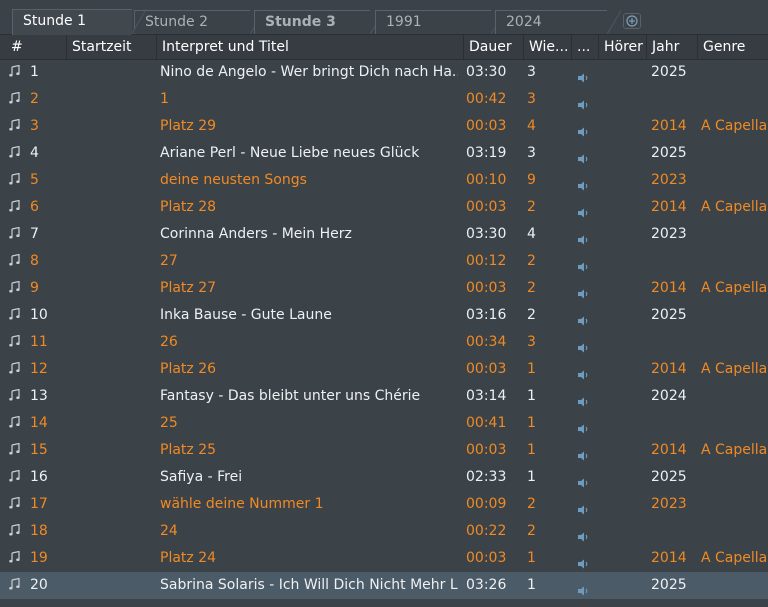  What do you see at coordinates (188, 369) in the screenshot?
I see `row-title: Platz 26` at bounding box center [188, 369].